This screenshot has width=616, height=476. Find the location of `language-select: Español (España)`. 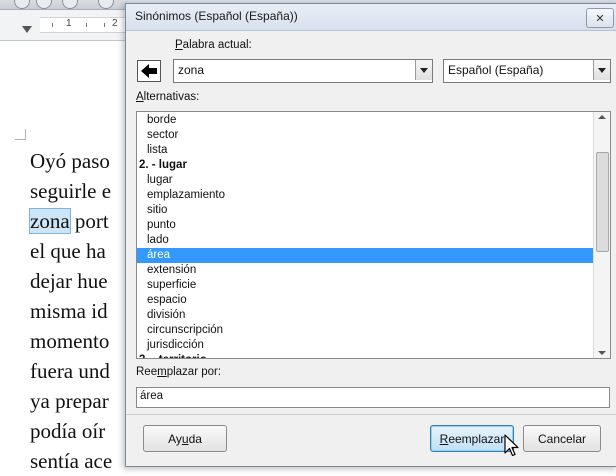

language-select: Español (España) is located at coordinates (527, 71).